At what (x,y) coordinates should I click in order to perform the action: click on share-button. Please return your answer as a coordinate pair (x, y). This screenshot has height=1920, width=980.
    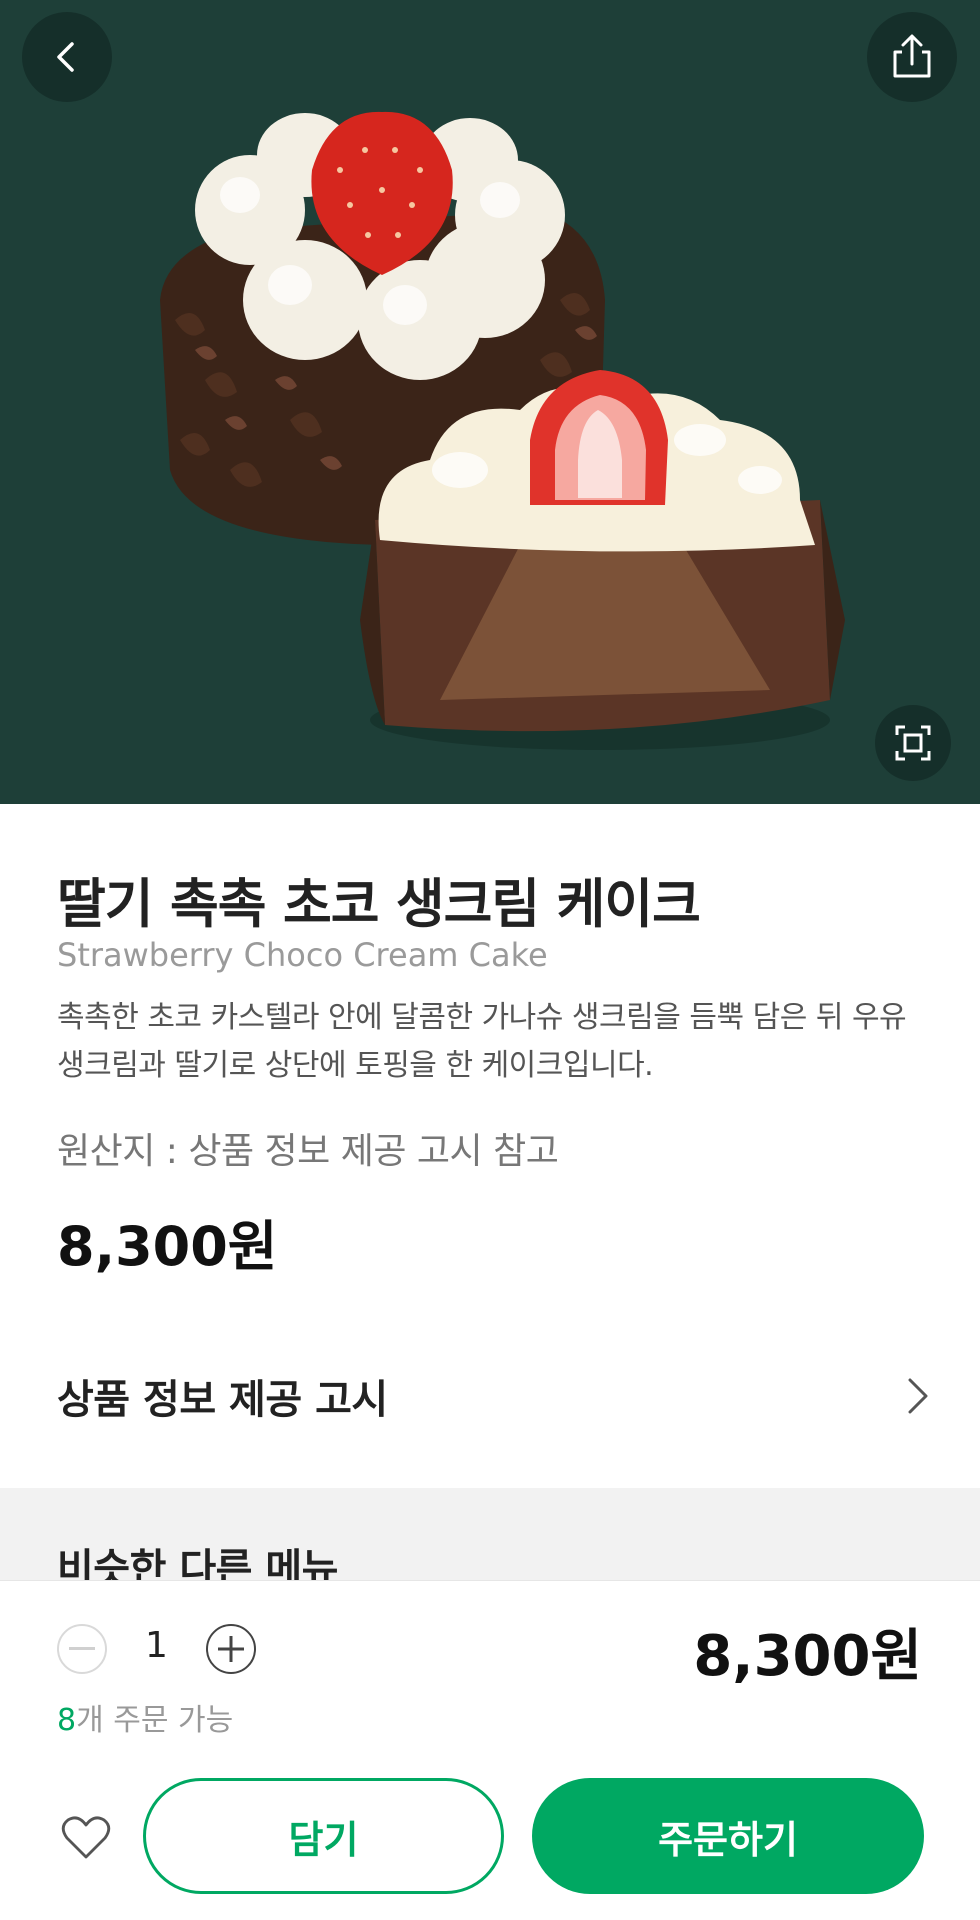
    Looking at the image, I should click on (912, 57).